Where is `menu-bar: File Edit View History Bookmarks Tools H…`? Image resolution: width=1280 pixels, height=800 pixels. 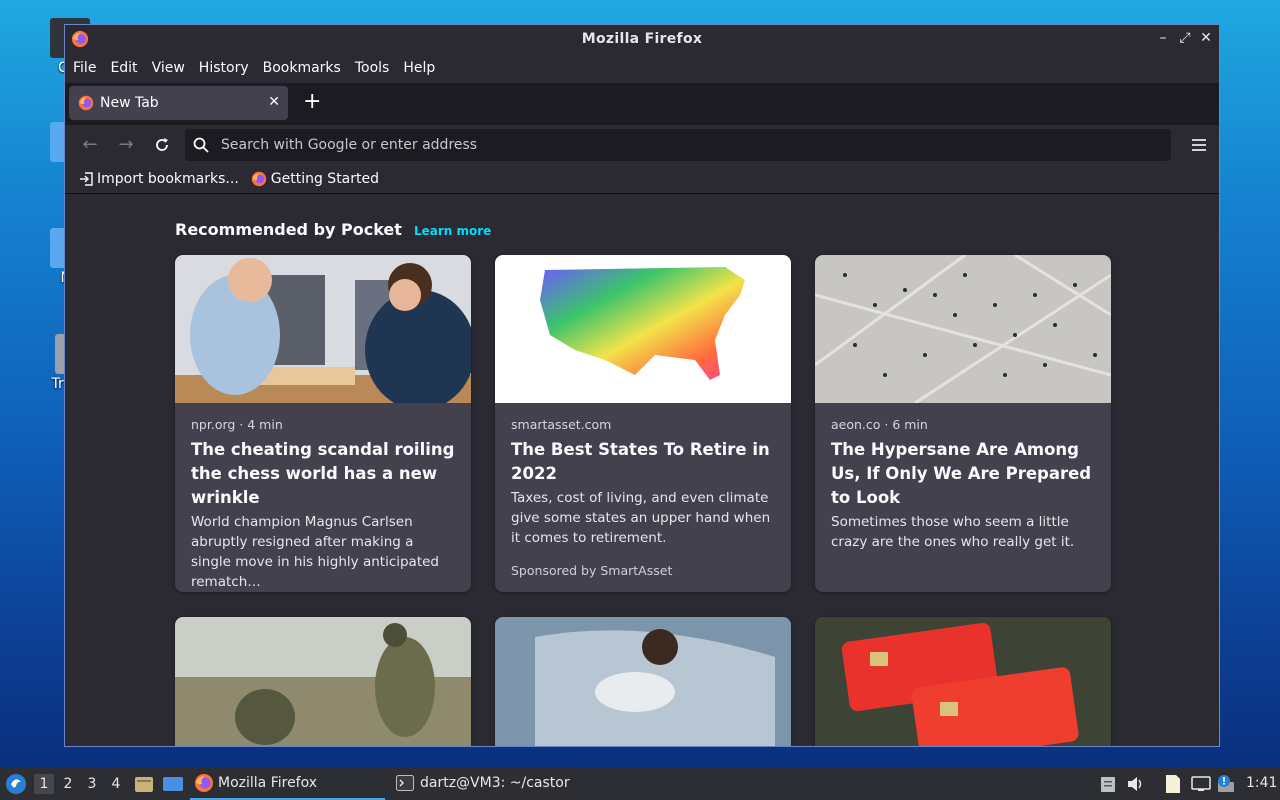 menu-bar: File Edit View History Bookmarks Tools H… is located at coordinates (642, 68).